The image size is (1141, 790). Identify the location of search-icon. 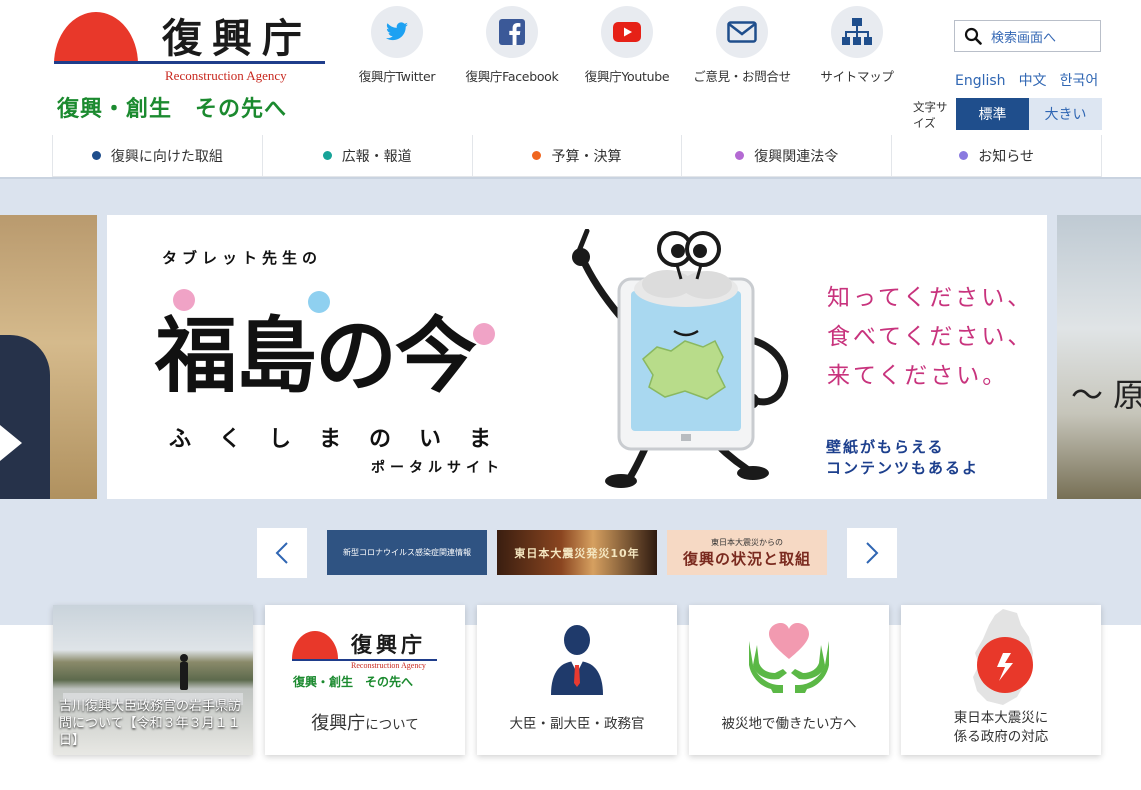
(973, 36).